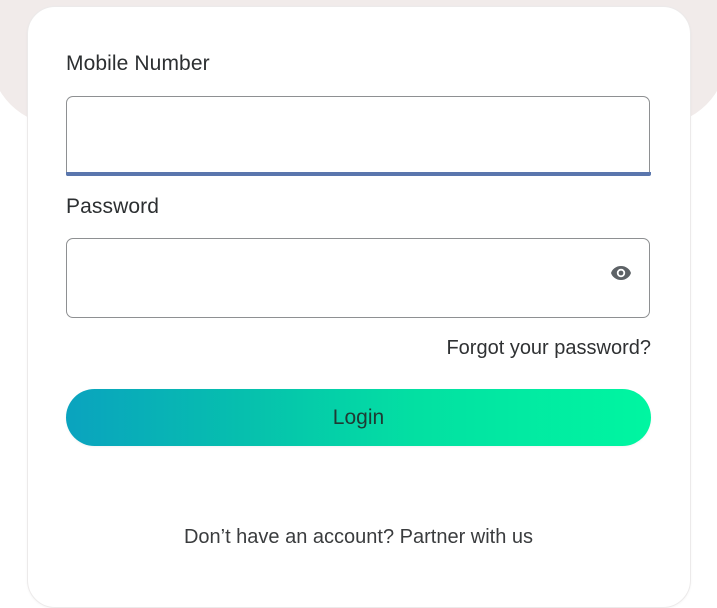  What do you see at coordinates (289, 537) in the screenshot?
I see `signup-prompt-text: Don’t have an account?` at bounding box center [289, 537].